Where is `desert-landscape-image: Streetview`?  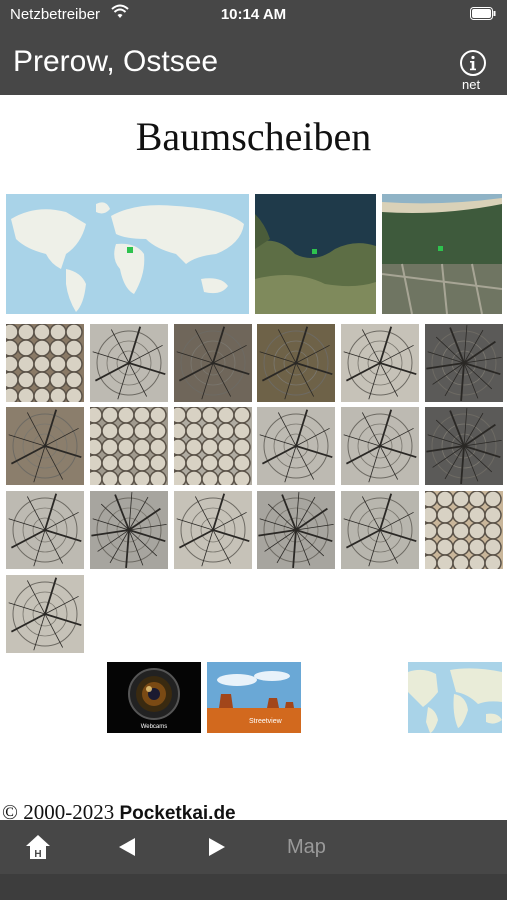 desert-landscape-image: Streetview is located at coordinates (254, 697).